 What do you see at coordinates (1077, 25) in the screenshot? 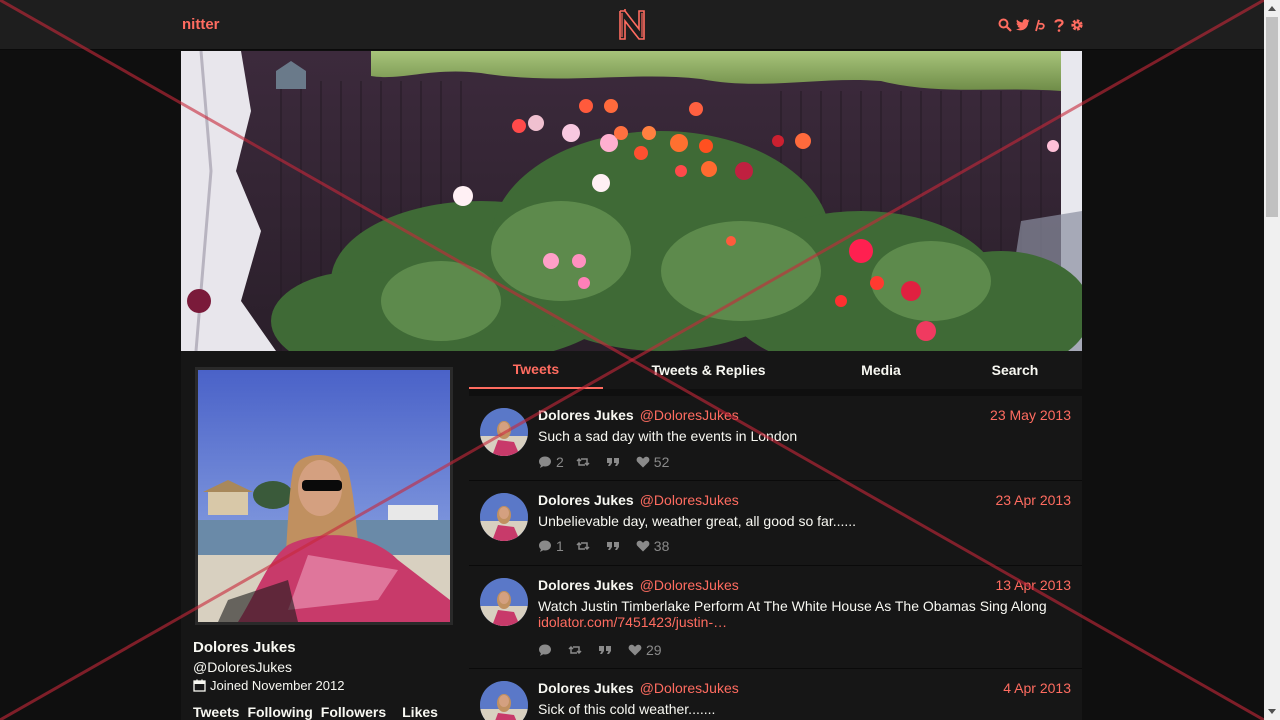
I see `gear-icon` at bounding box center [1077, 25].